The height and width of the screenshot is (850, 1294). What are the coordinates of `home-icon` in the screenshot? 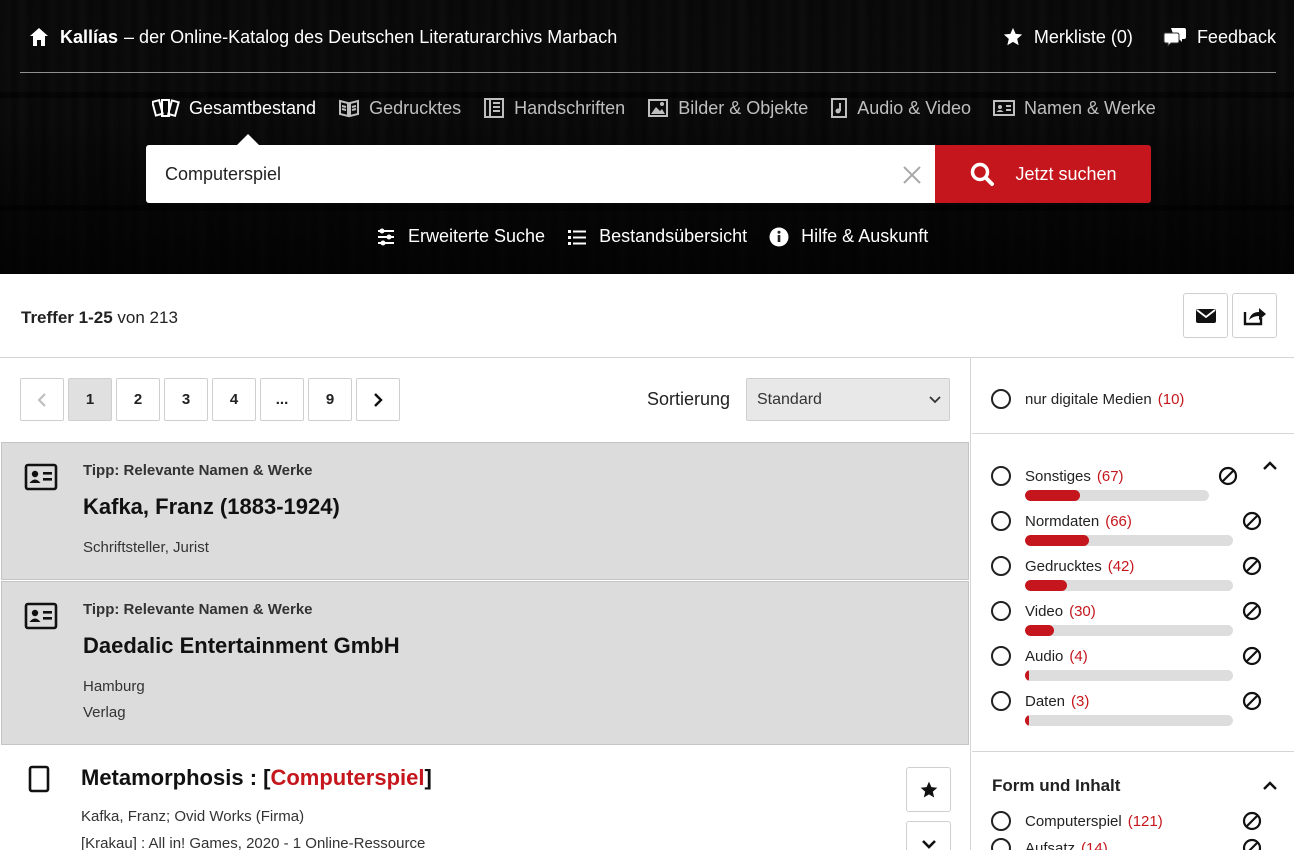 It's located at (39, 37).